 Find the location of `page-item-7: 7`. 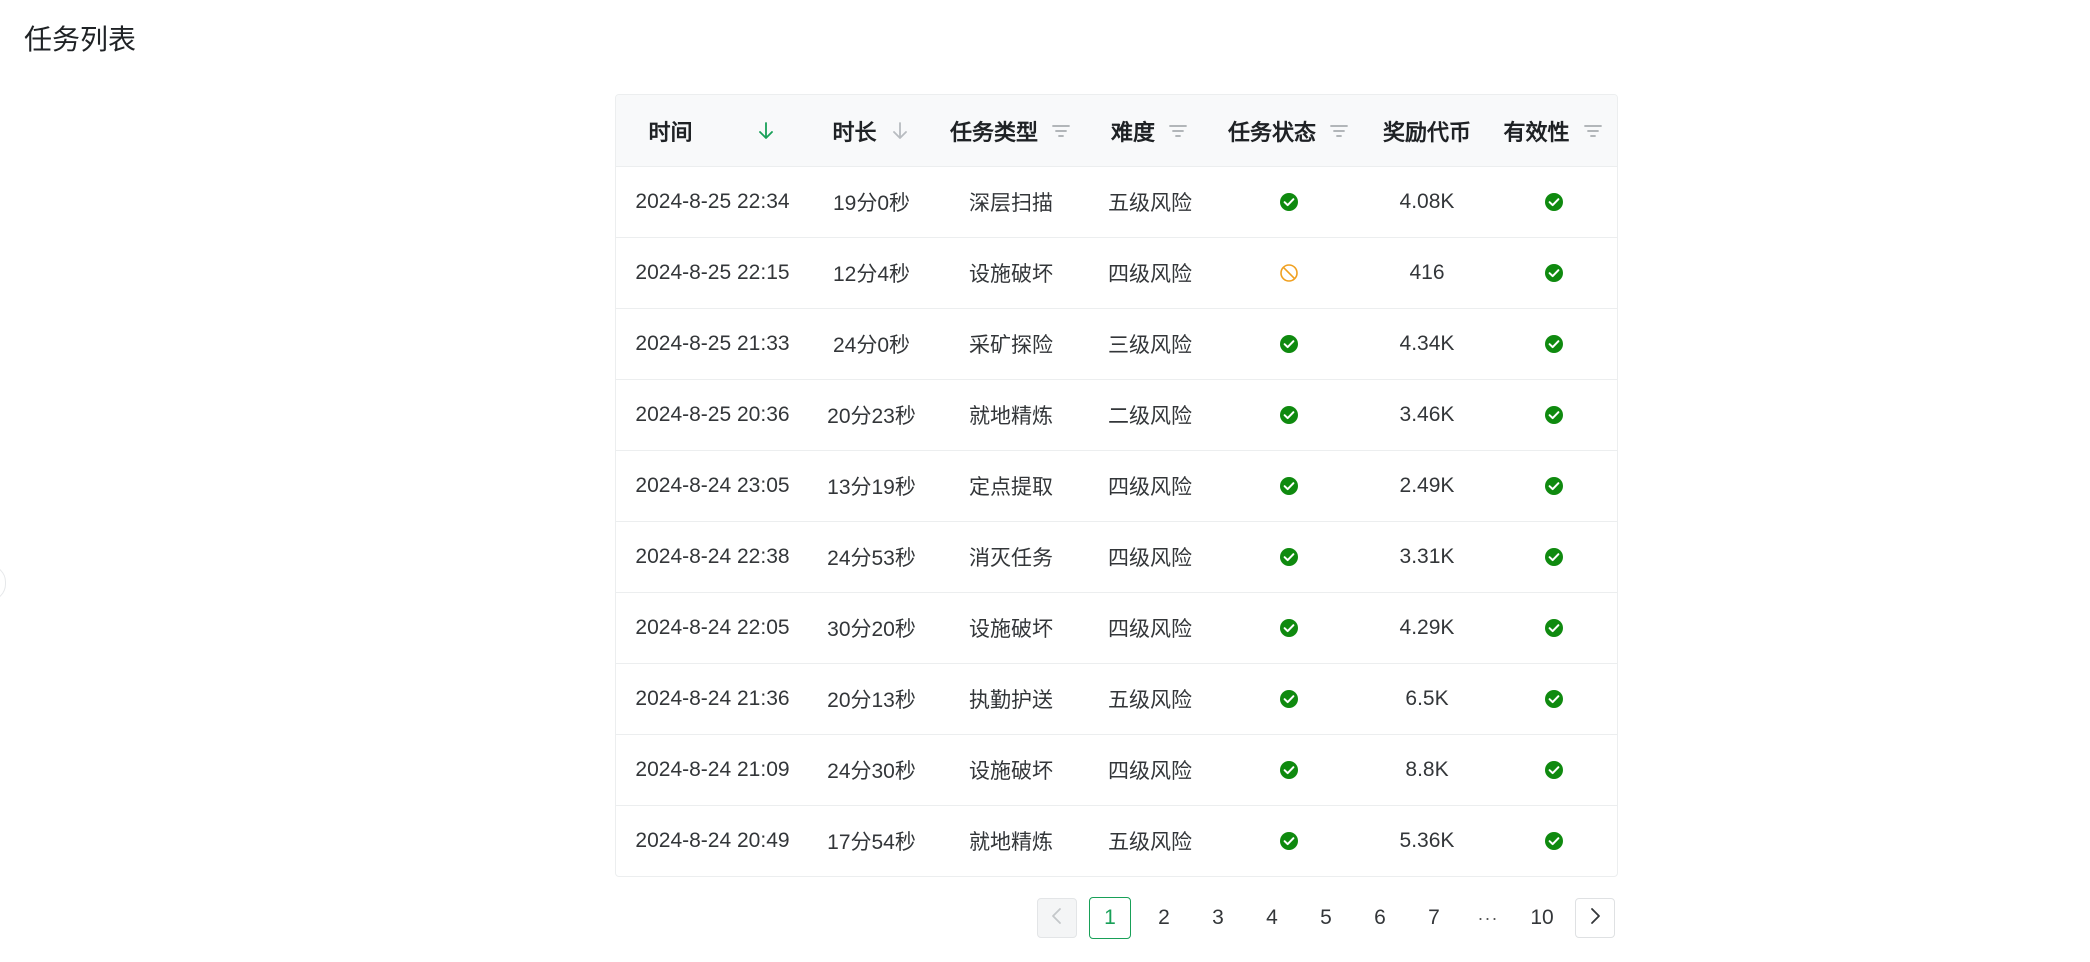

page-item-7: 7 is located at coordinates (1434, 918).